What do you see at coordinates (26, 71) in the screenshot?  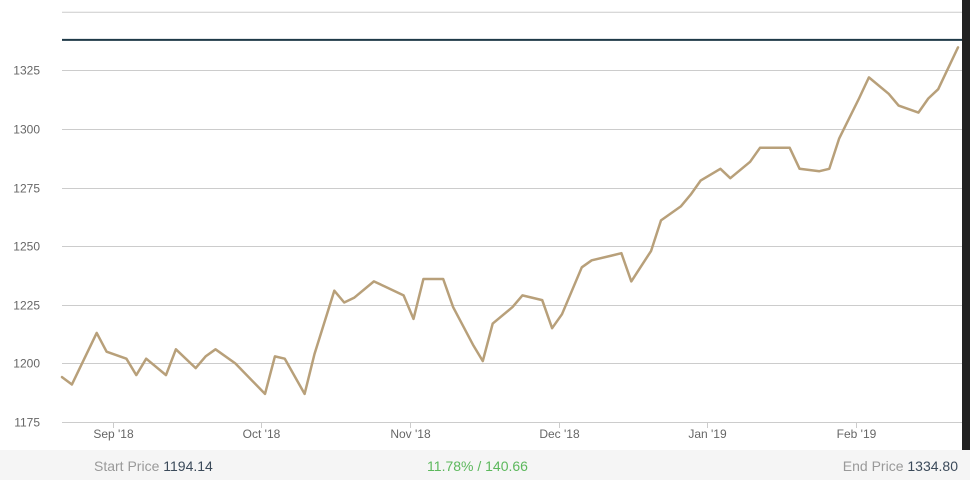 I see `y-tick-label-1325: 1325` at bounding box center [26, 71].